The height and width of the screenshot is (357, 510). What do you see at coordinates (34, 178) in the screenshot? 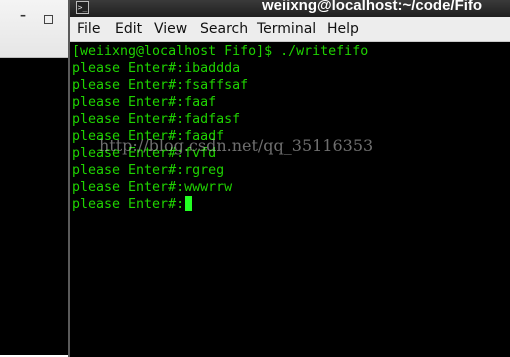
I see `background-window: –` at bounding box center [34, 178].